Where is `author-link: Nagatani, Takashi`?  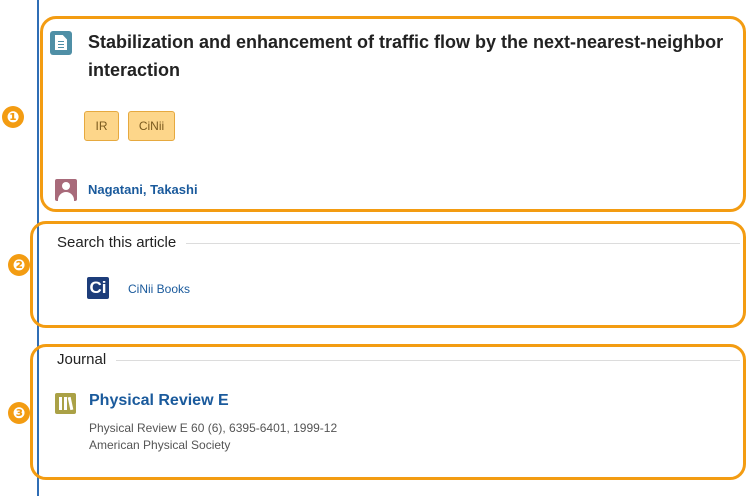
author-link: Nagatani, Takashi is located at coordinates (143, 189).